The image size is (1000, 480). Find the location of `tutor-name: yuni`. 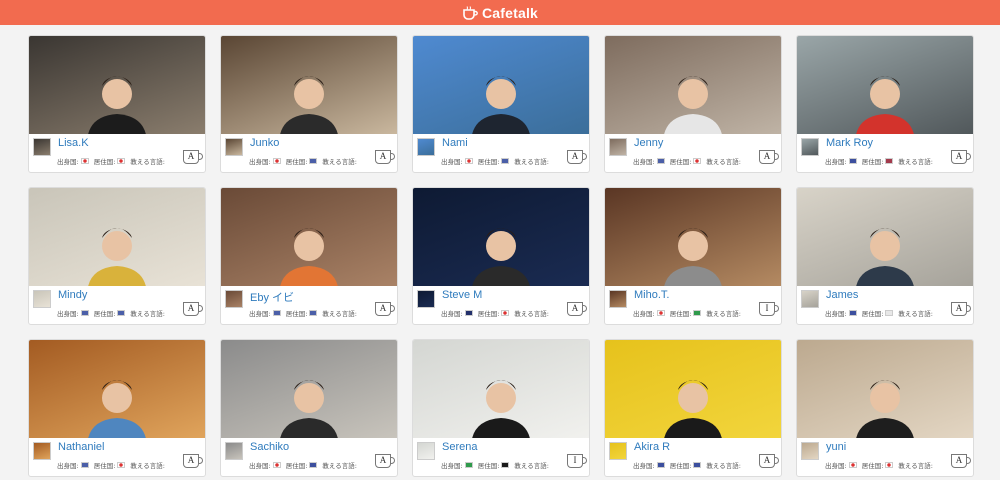

tutor-name: yuni is located at coordinates (836, 447).